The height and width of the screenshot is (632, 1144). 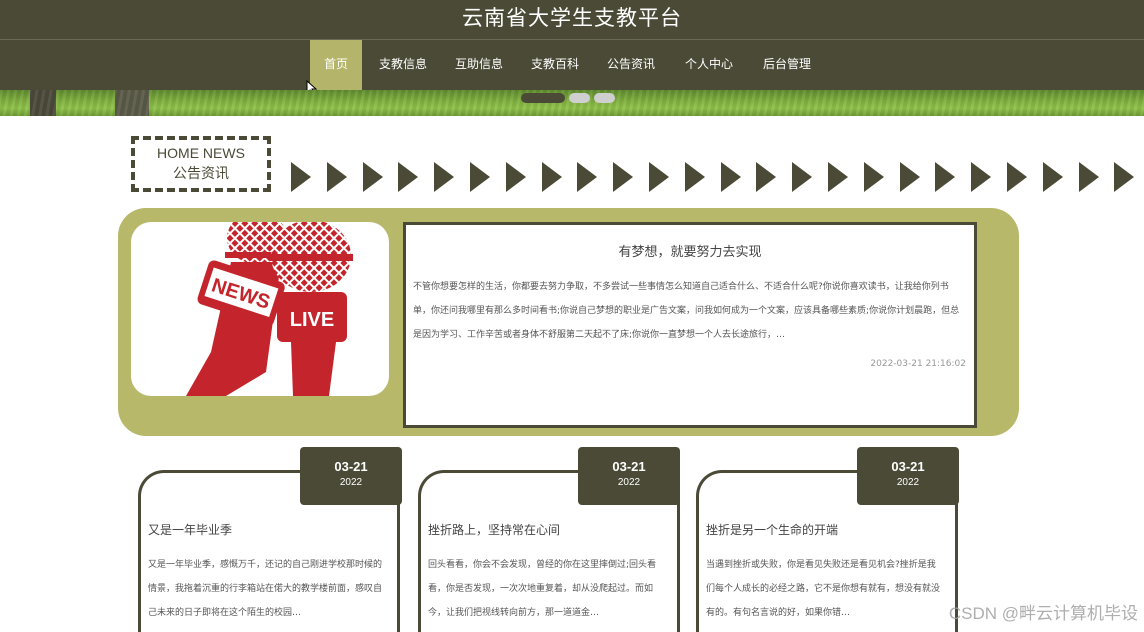 I want to click on section-title-cn: 公告资讯, so click(x=201, y=174).